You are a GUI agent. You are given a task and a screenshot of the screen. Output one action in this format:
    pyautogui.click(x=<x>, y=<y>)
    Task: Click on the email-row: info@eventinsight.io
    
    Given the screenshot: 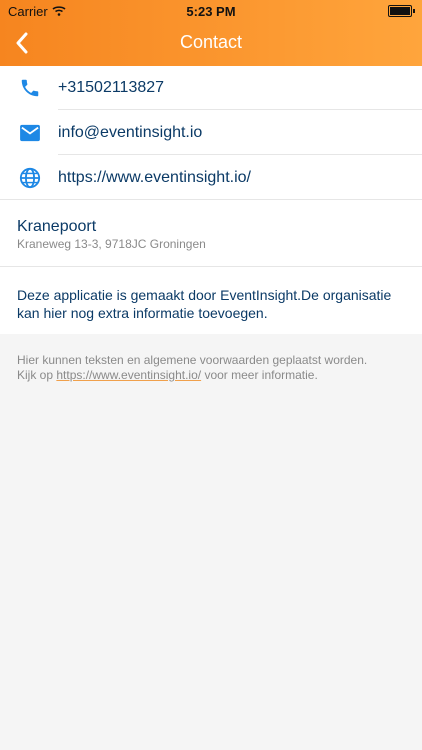 What is the action you would take?
    pyautogui.click(x=211, y=133)
    